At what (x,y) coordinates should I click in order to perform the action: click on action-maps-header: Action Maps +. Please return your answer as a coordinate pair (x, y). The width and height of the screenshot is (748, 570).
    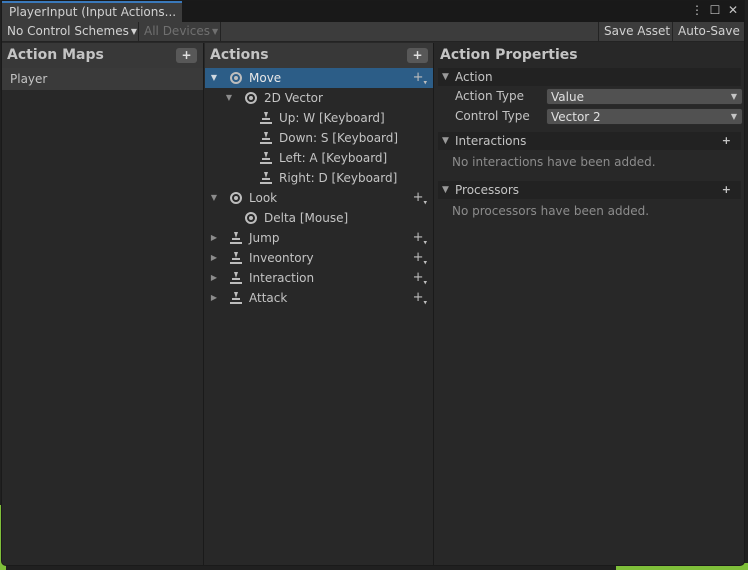
    Looking at the image, I should click on (102, 55).